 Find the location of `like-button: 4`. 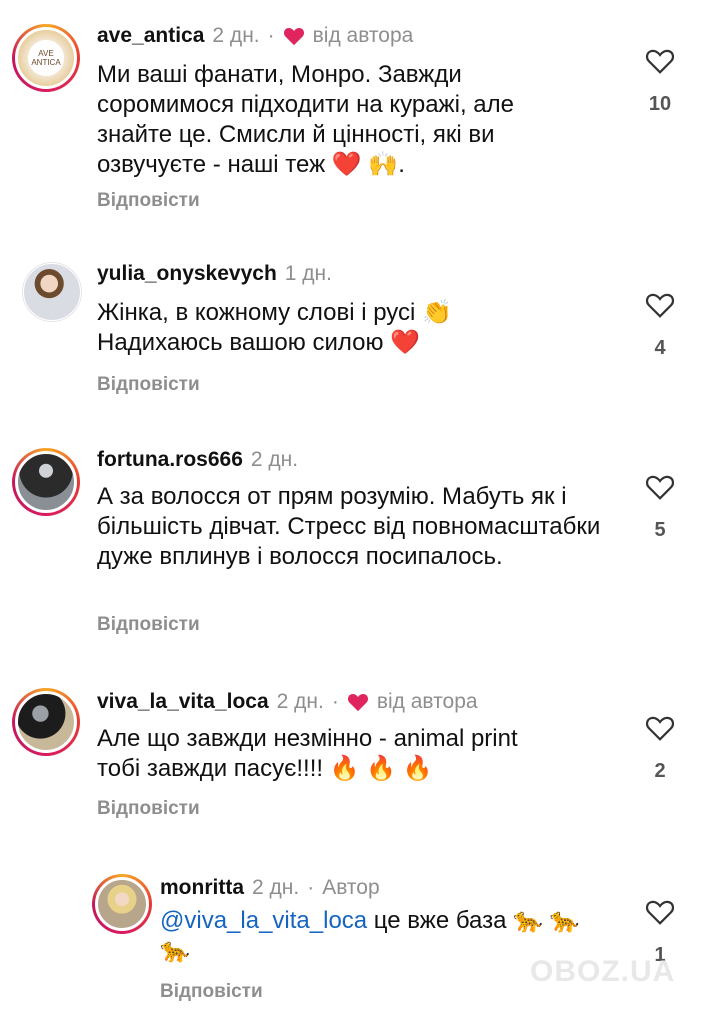

like-button: 4 is located at coordinates (660, 325).